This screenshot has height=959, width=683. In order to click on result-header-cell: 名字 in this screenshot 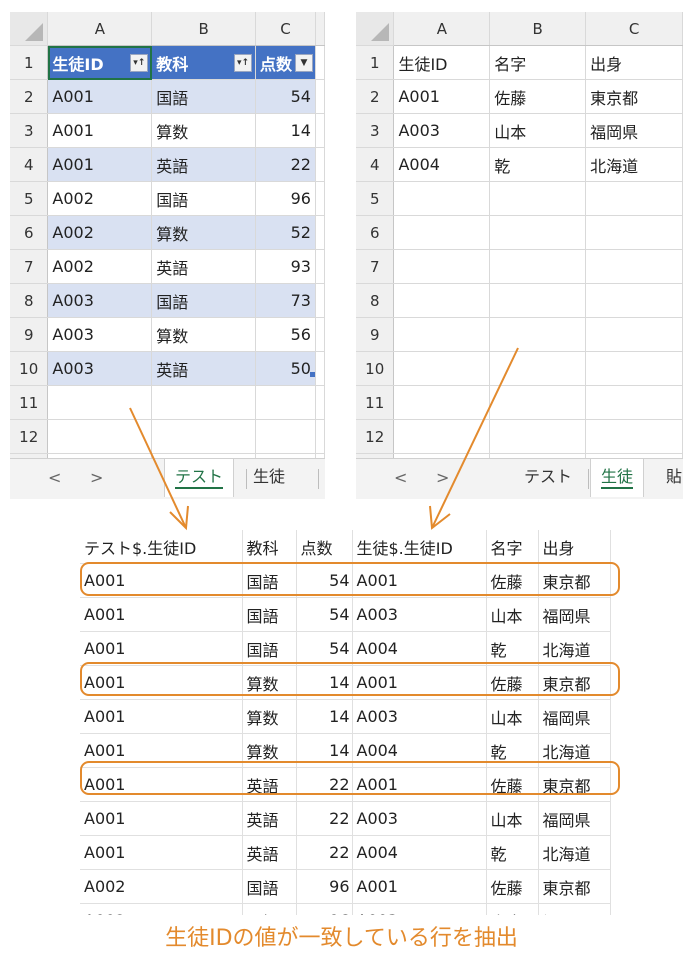, I will do `click(512, 547)`.